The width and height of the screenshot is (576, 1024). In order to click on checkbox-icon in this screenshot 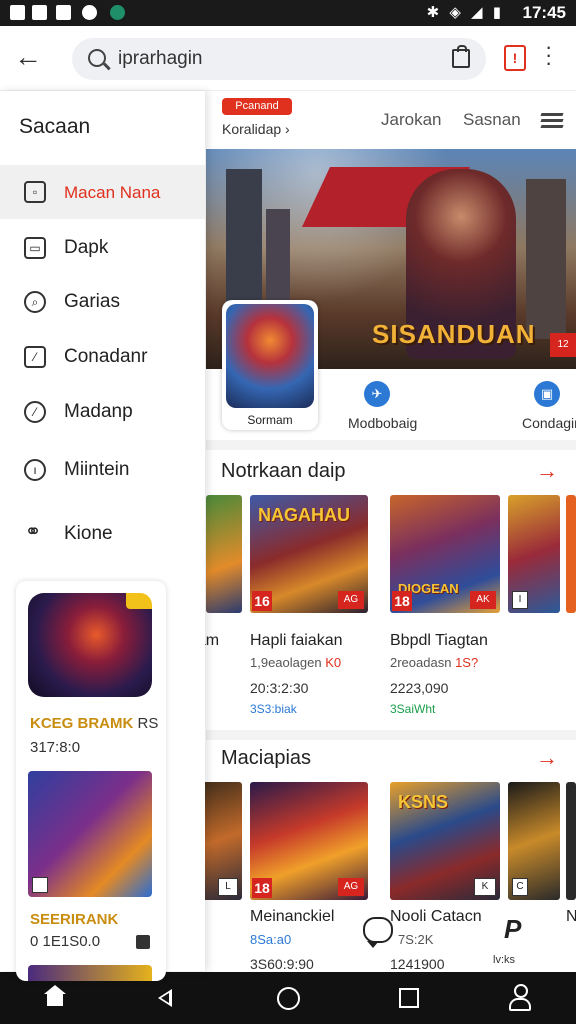, I will do `click(143, 942)`.